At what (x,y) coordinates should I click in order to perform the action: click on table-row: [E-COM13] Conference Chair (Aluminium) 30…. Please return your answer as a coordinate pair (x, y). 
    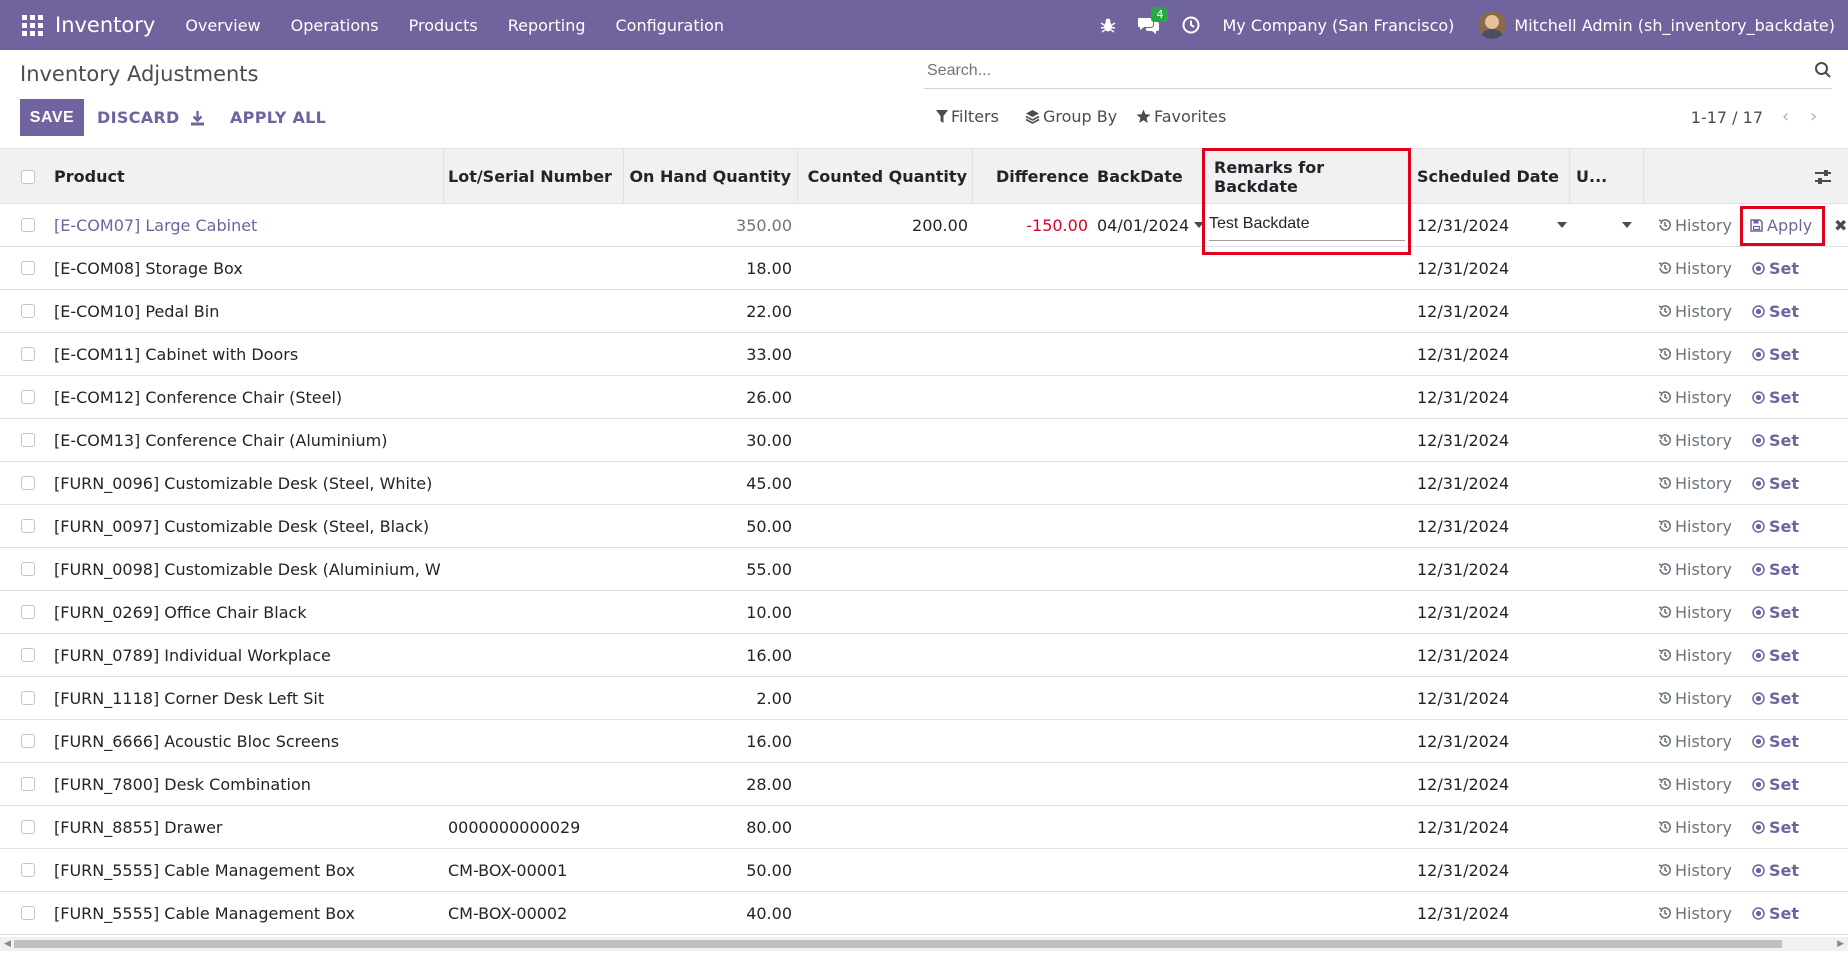
    Looking at the image, I should click on (924, 440).